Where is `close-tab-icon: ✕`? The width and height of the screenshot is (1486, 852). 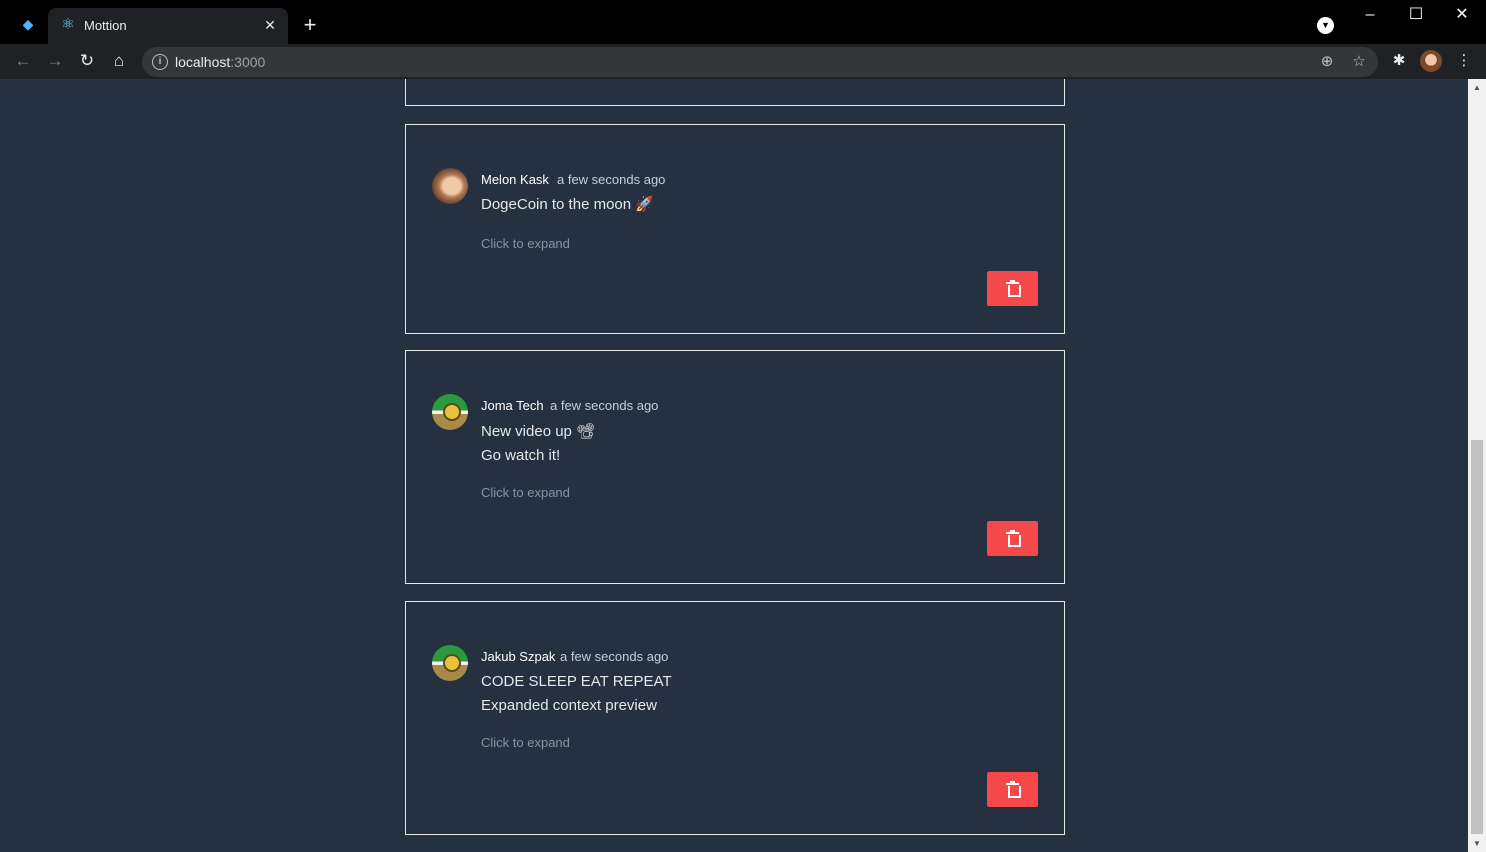 close-tab-icon: ✕ is located at coordinates (270, 25).